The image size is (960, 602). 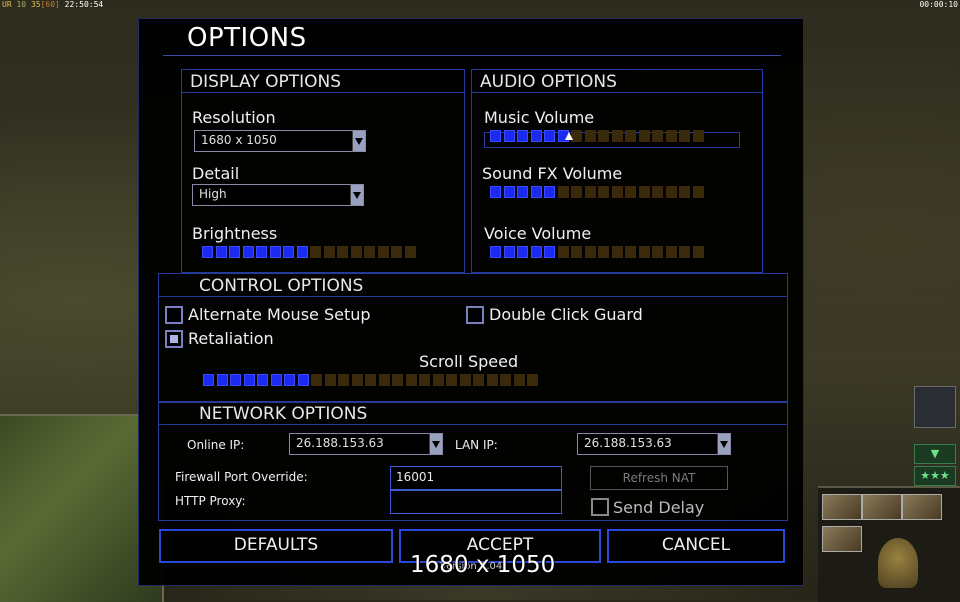 I want to click on defaults-button: DEFAULTS, so click(x=276, y=546).